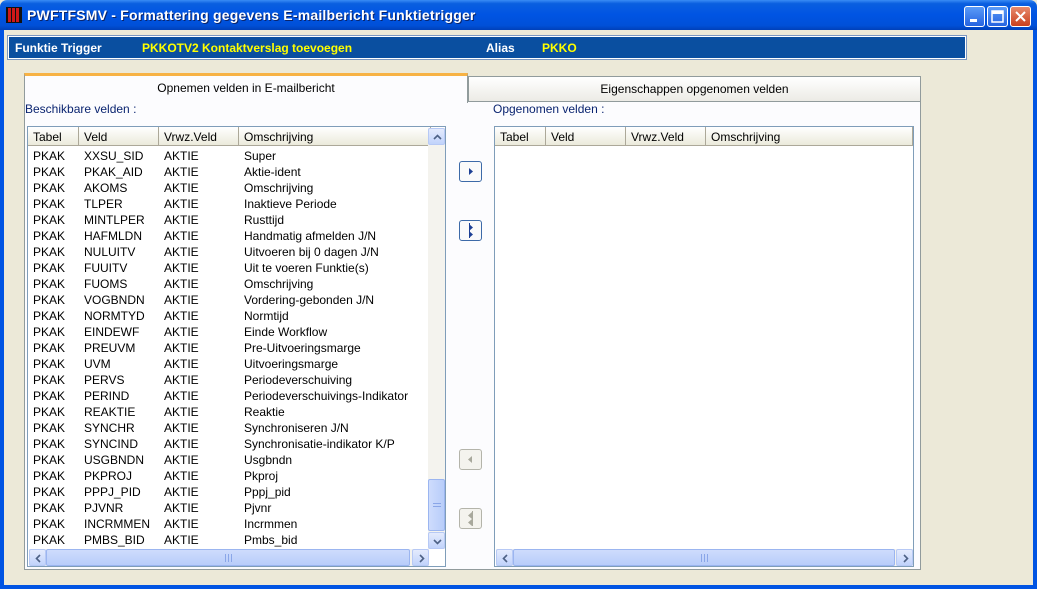  I want to click on close-button, so click(1020, 16).